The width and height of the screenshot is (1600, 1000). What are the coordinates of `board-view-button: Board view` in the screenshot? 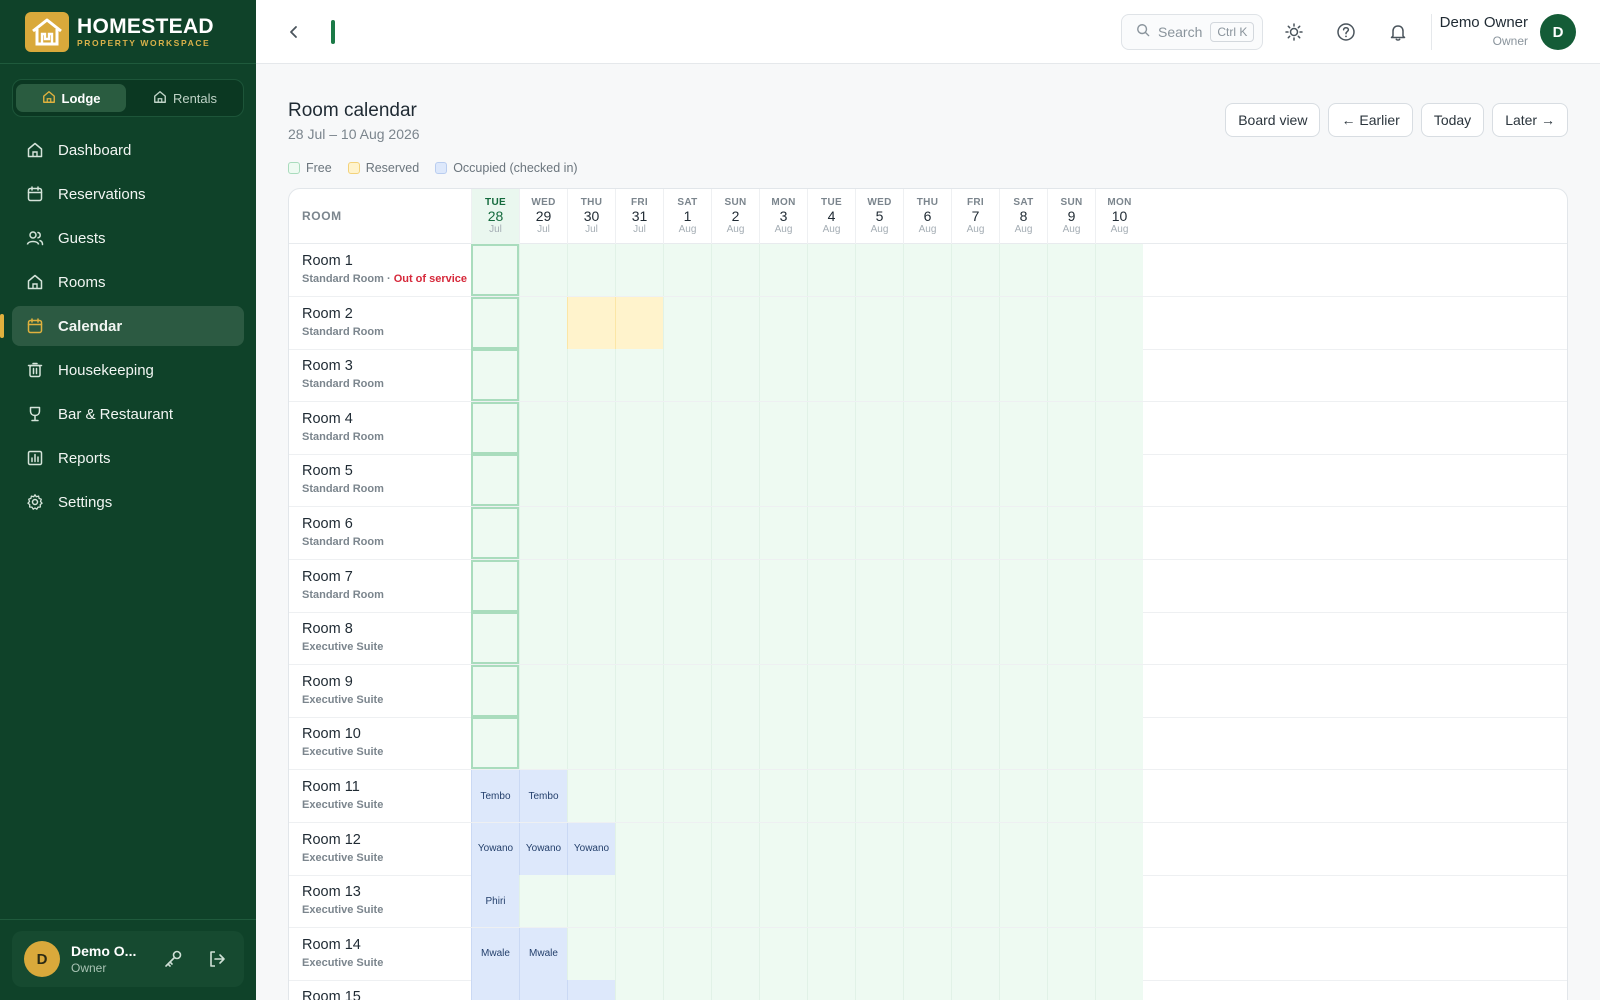 It's located at (1273, 120).